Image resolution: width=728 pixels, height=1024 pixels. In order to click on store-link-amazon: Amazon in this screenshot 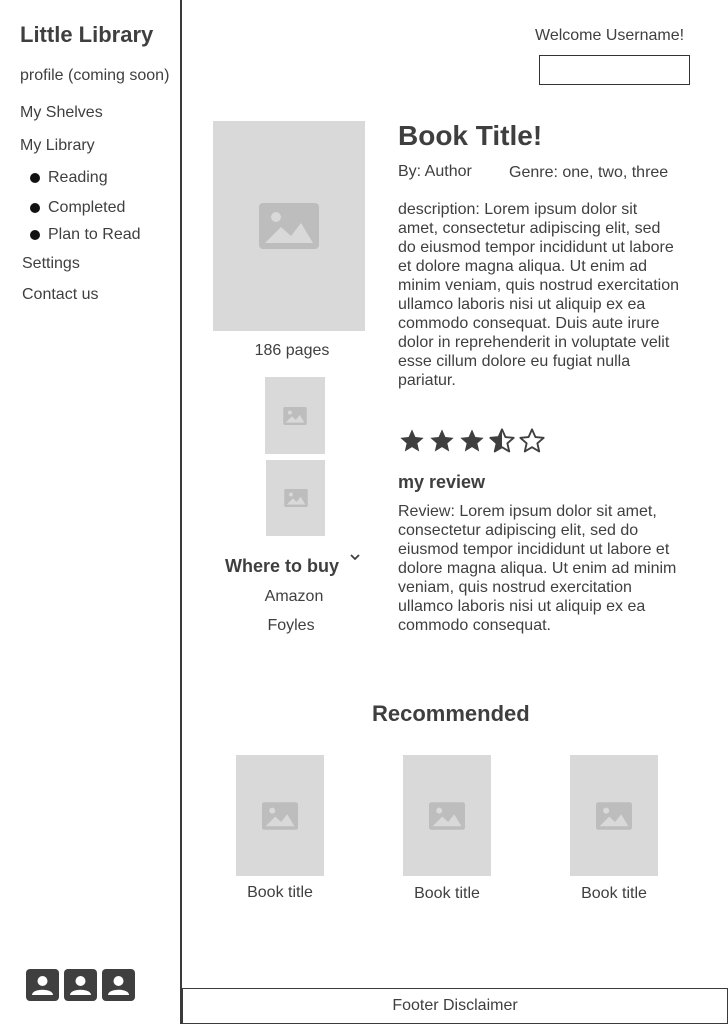, I will do `click(294, 597)`.